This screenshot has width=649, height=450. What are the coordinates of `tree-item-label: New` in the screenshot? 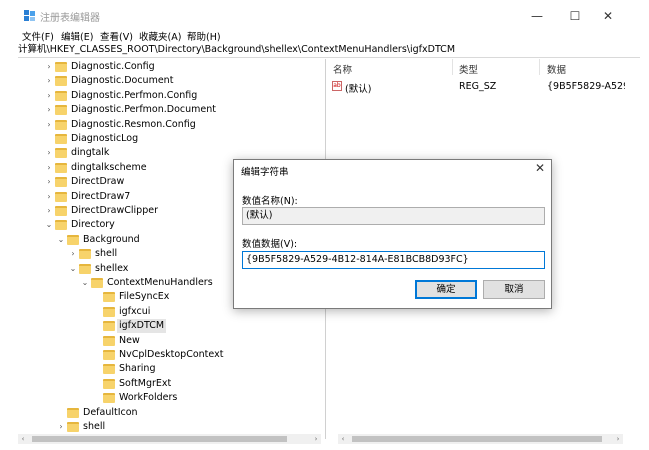 It's located at (129, 340).